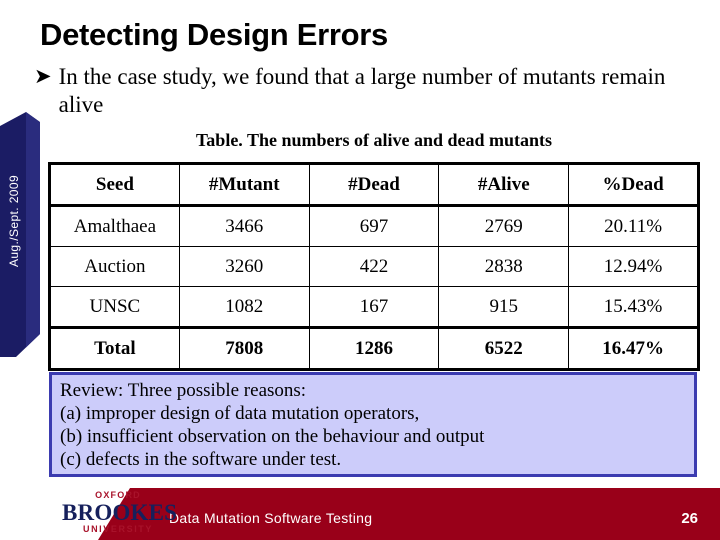 The image size is (720, 540). Describe the element at coordinates (33, 234) in the screenshot. I see `side-tab-shade` at that location.